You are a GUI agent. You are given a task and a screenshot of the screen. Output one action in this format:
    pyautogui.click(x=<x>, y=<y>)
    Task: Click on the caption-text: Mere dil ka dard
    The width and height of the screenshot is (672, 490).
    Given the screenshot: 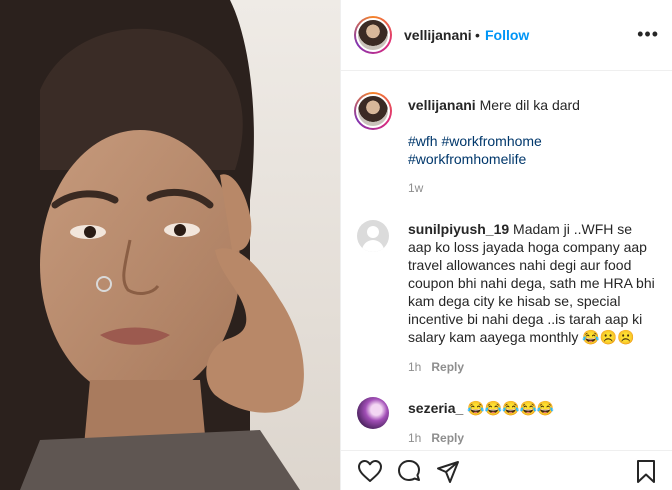 What is the action you would take?
    pyautogui.click(x=529, y=105)
    